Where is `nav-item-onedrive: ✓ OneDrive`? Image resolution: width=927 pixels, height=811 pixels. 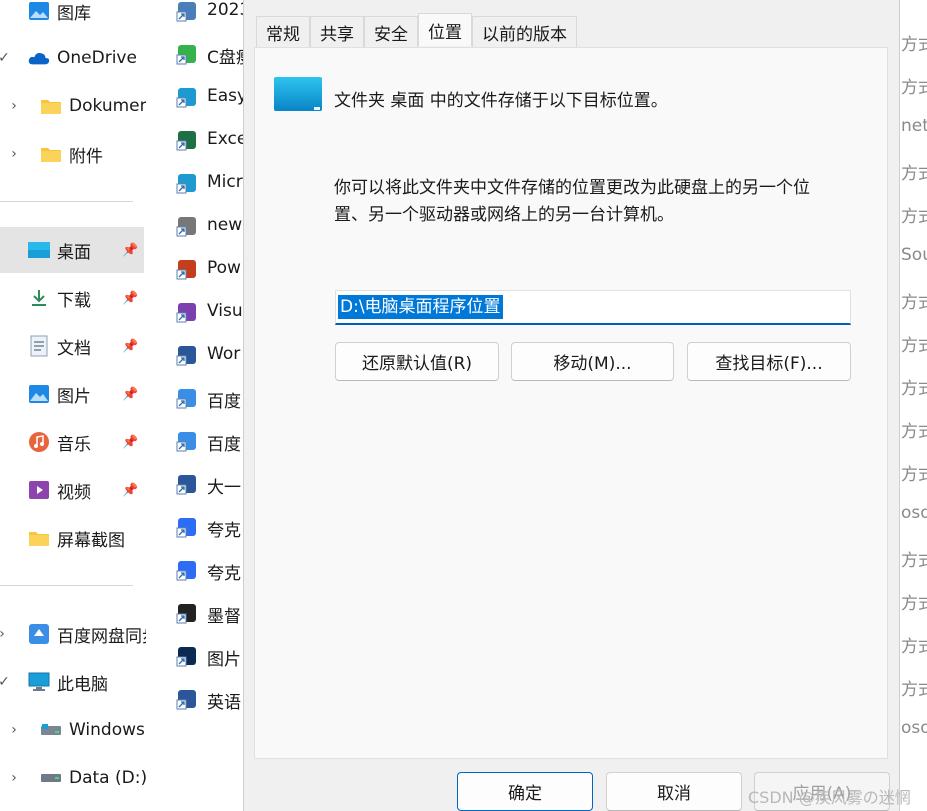
nav-item-onedrive: ✓ OneDrive is located at coordinates (73, 58).